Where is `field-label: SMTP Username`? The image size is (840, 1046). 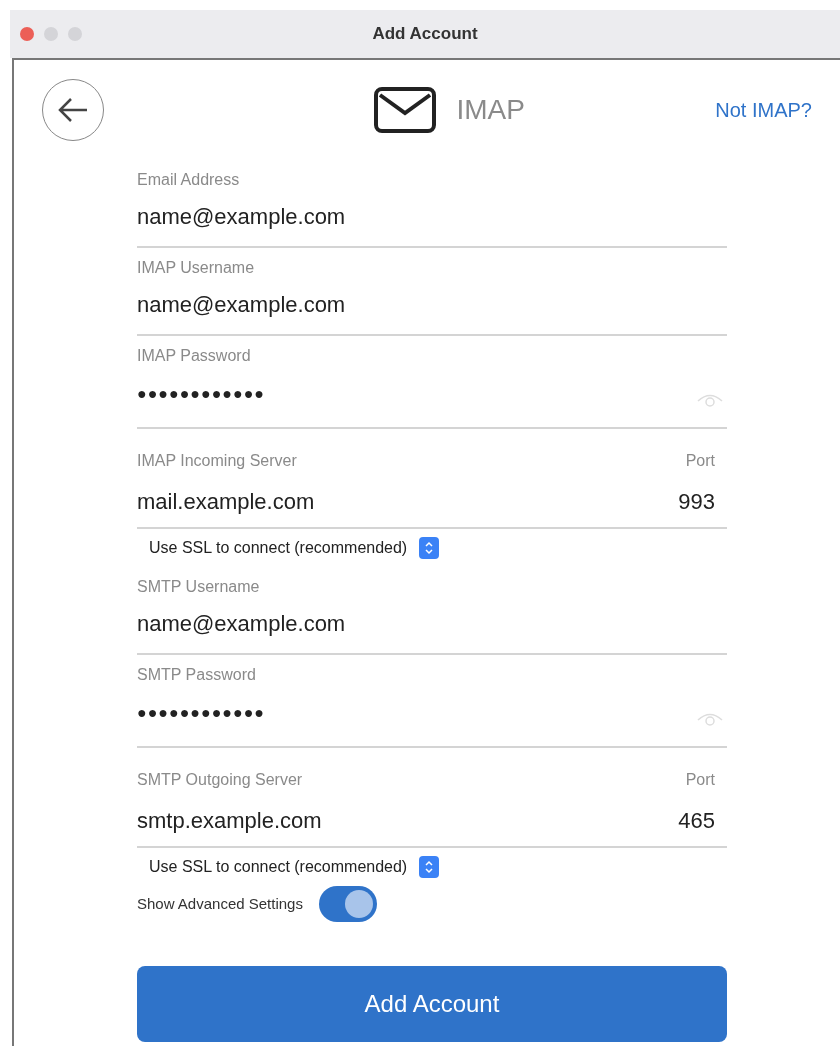
field-label: SMTP Username is located at coordinates (199, 587).